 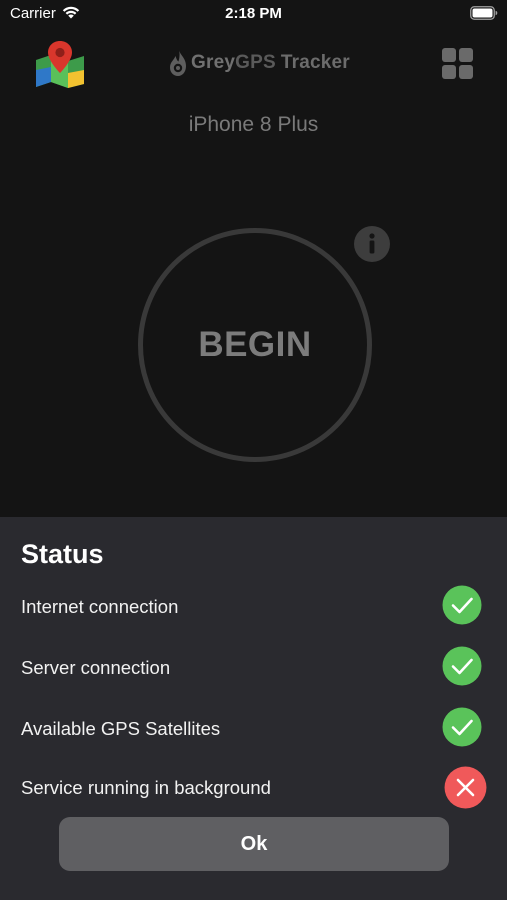 What do you see at coordinates (254, 844) in the screenshot?
I see `ok-button: Ok` at bounding box center [254, 844].